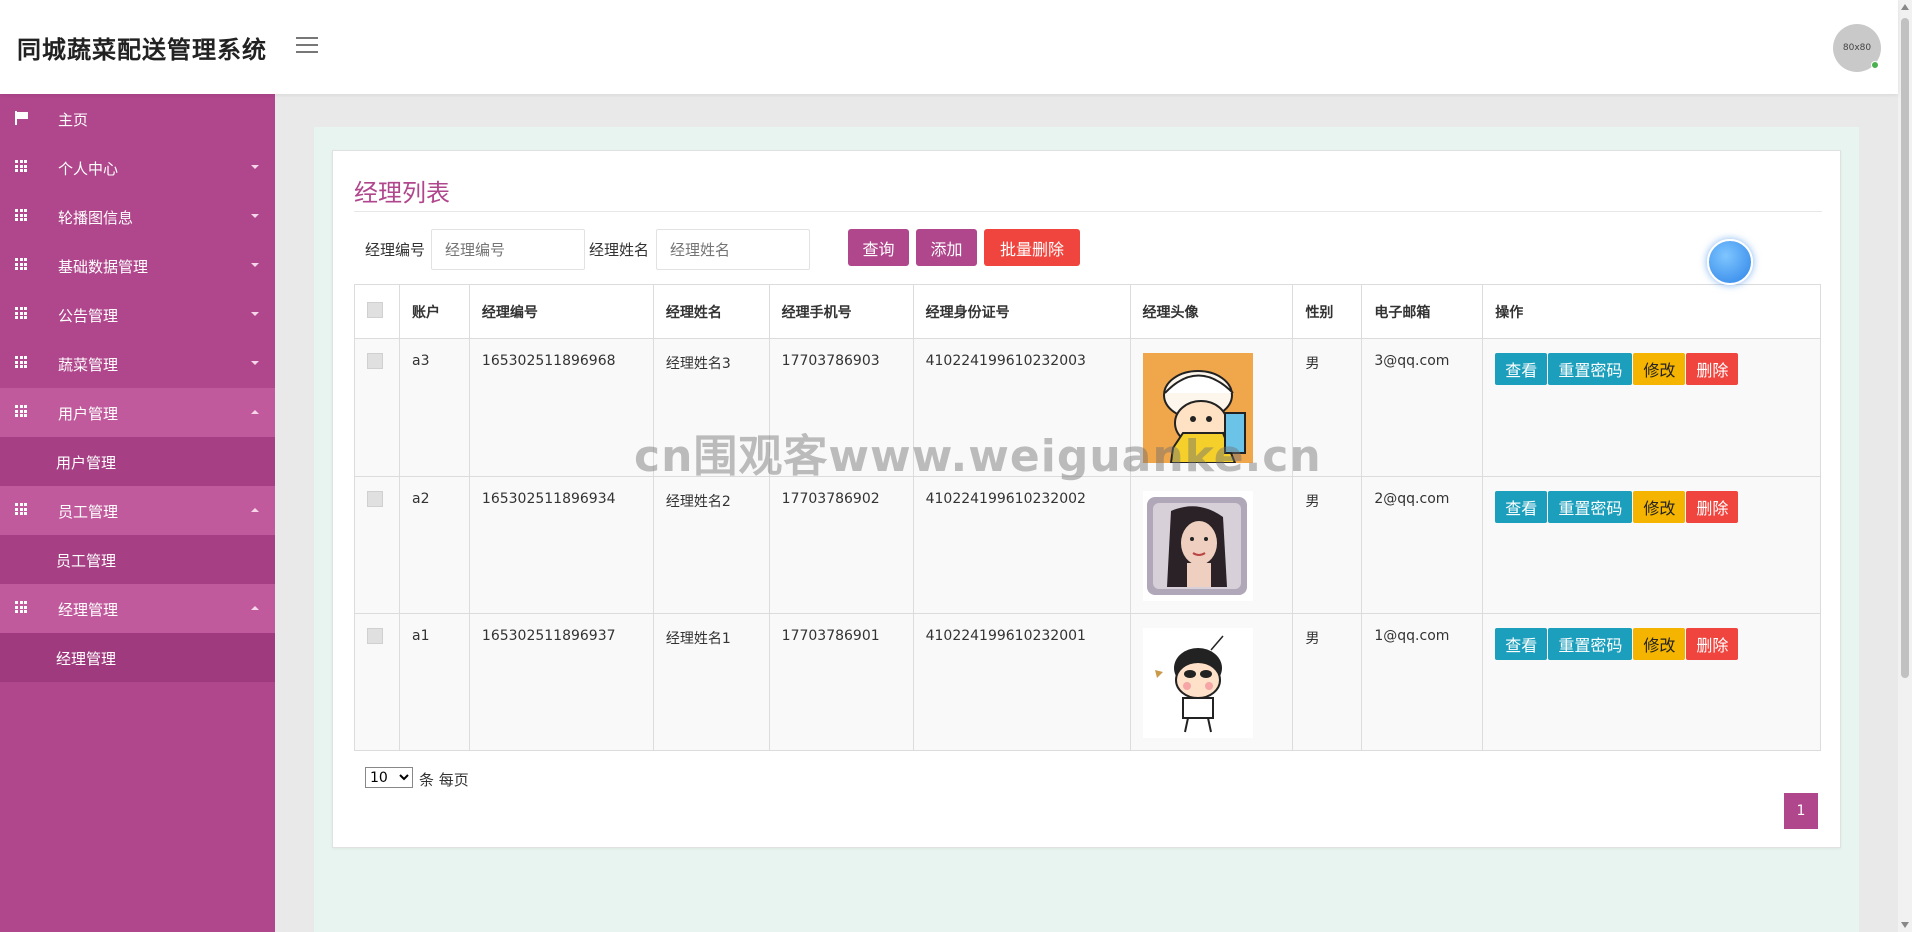 The width and height of the screenshot is (1912, 932). Describe the element at coordinates (137, 657) in the screenshot. I see `sidebar-subitem-managers: 经理管理` at that location.